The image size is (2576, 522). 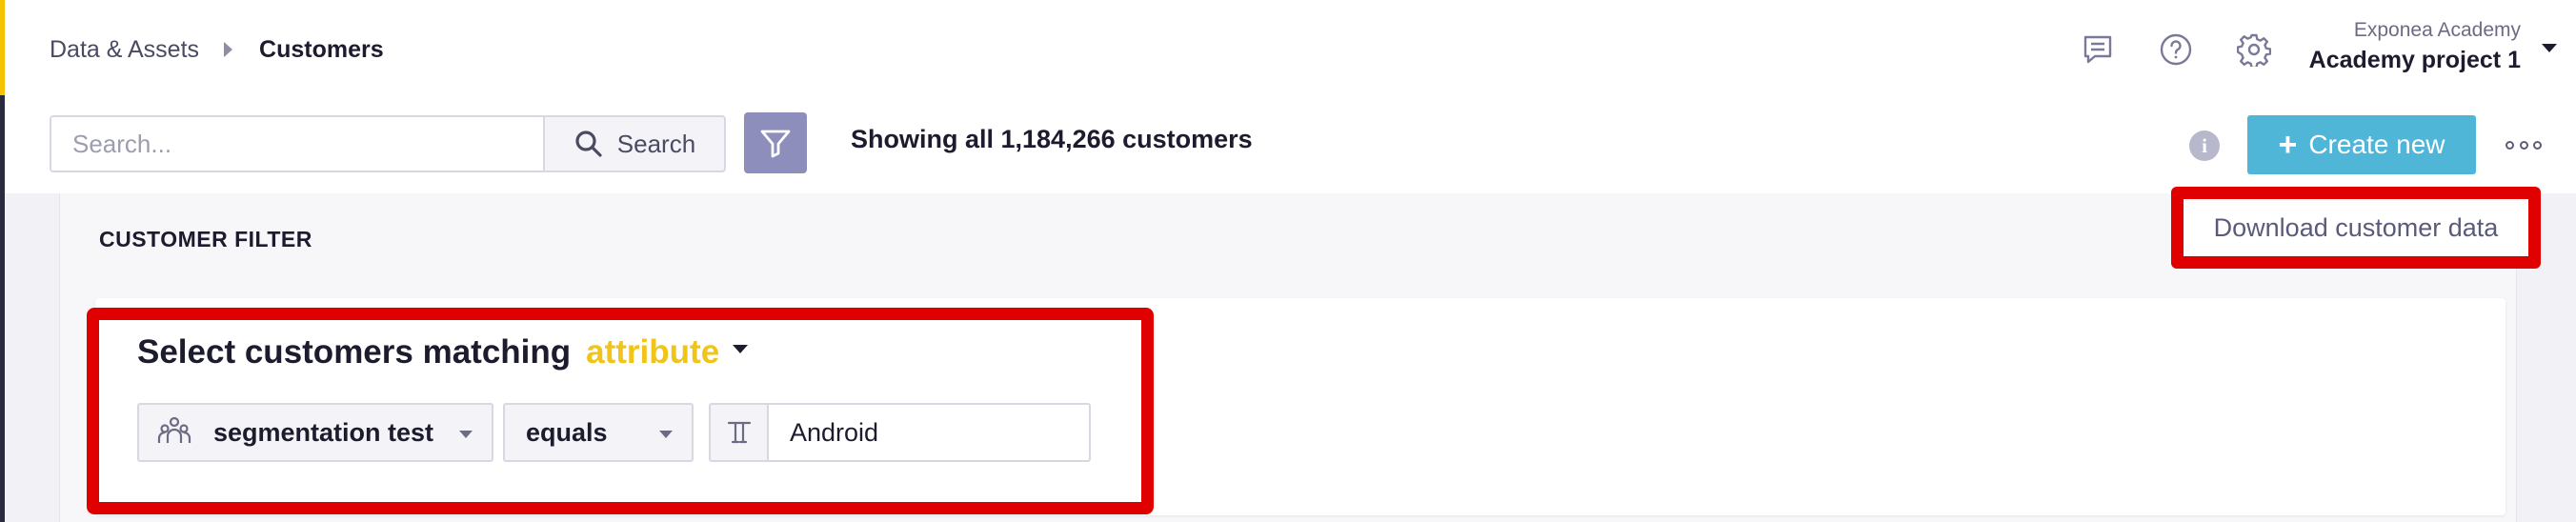 What do you see at coordinates (652, 352) in the screenshot?
I see `match-type-dropdown: attribute` at bounding box center [652, 352].